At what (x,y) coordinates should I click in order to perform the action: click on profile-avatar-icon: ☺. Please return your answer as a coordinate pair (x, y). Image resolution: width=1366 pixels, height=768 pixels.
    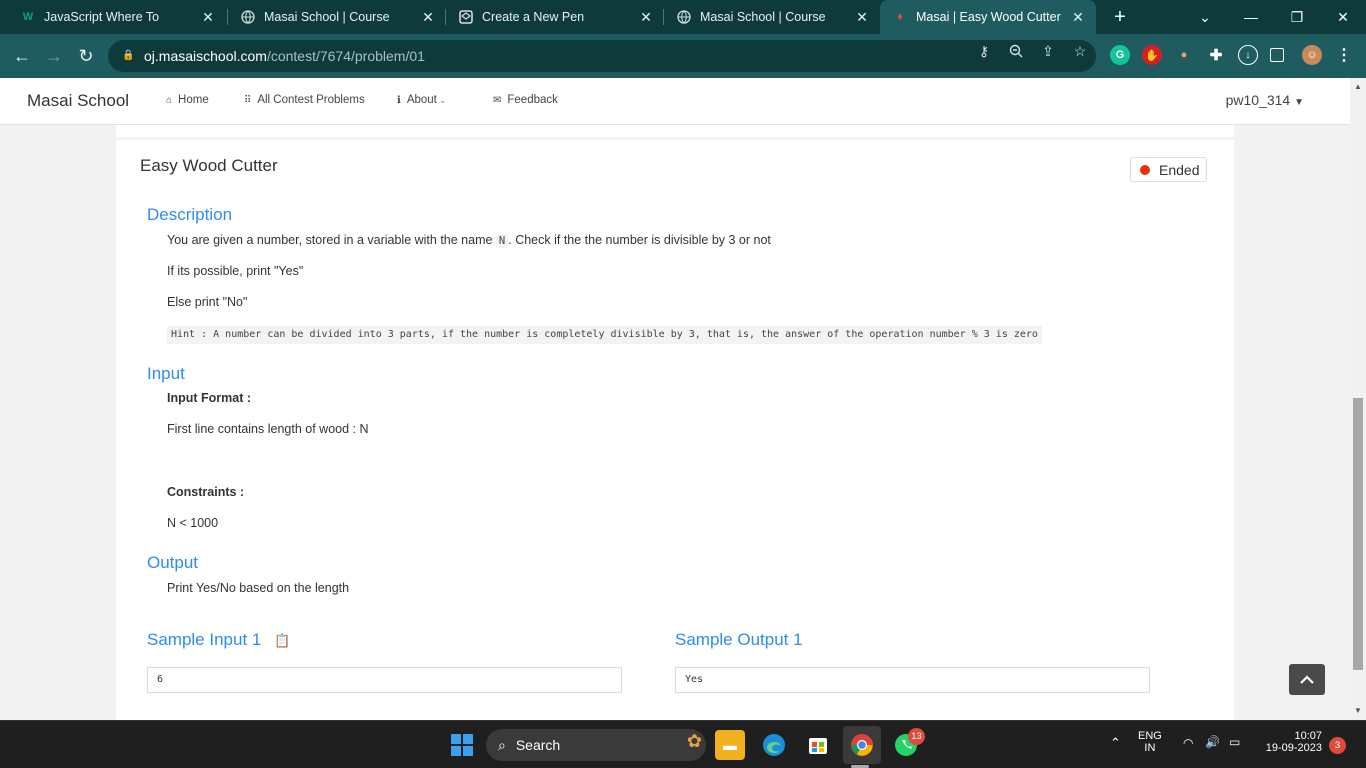
    Looking at the image, I should click on (1312, 55).